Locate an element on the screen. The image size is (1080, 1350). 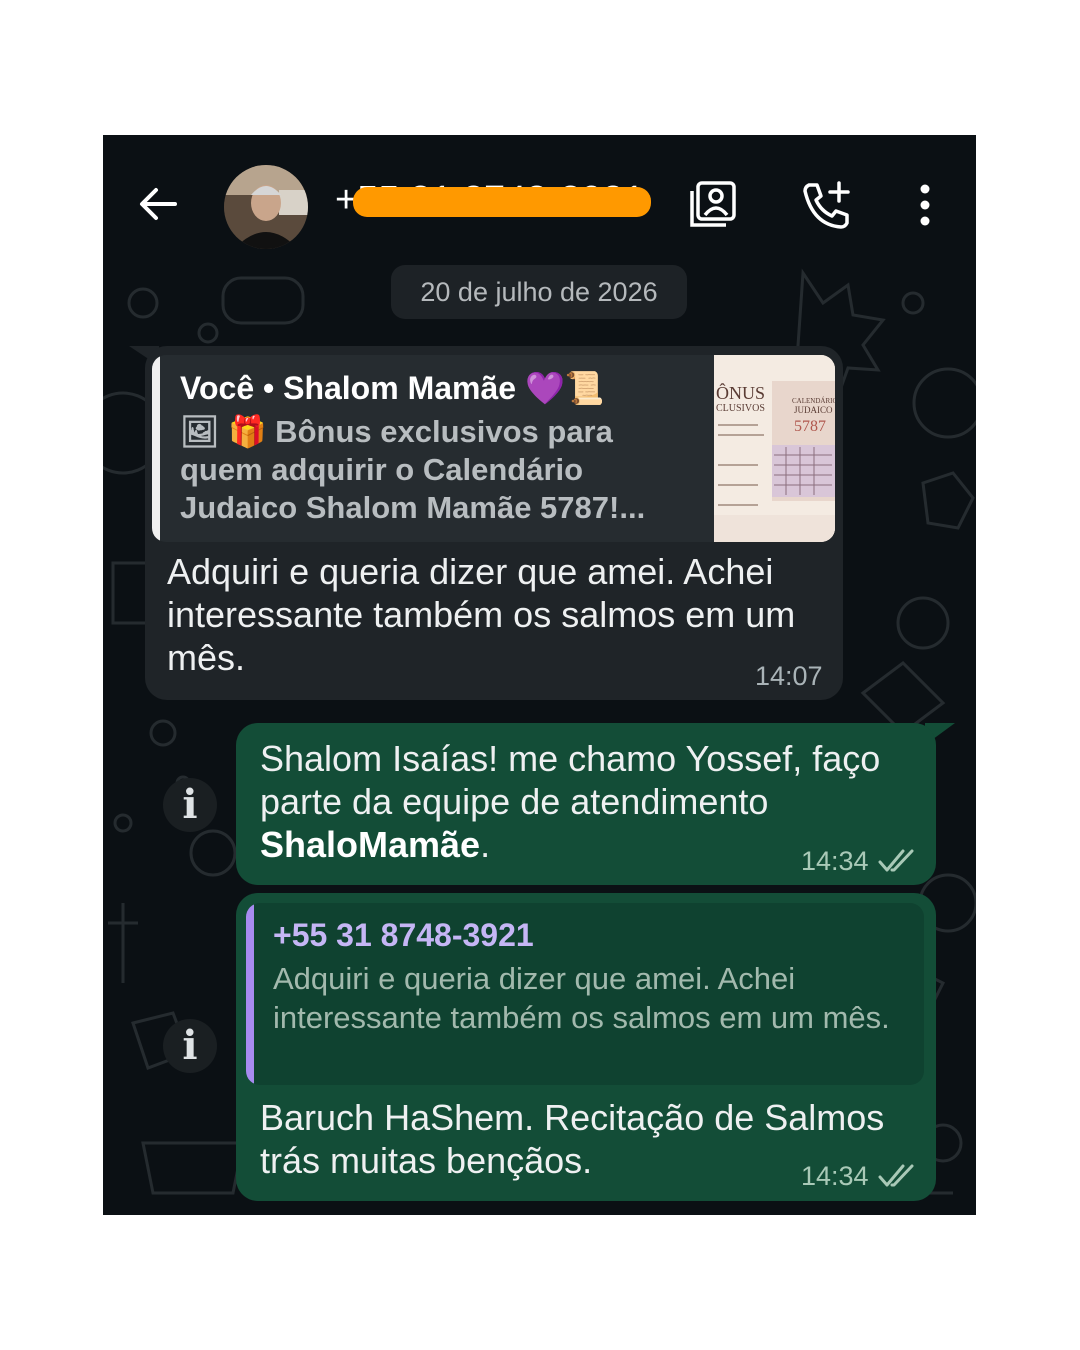
date-separator: 20 de julho de 2026 is located at coordinates (539, 292).